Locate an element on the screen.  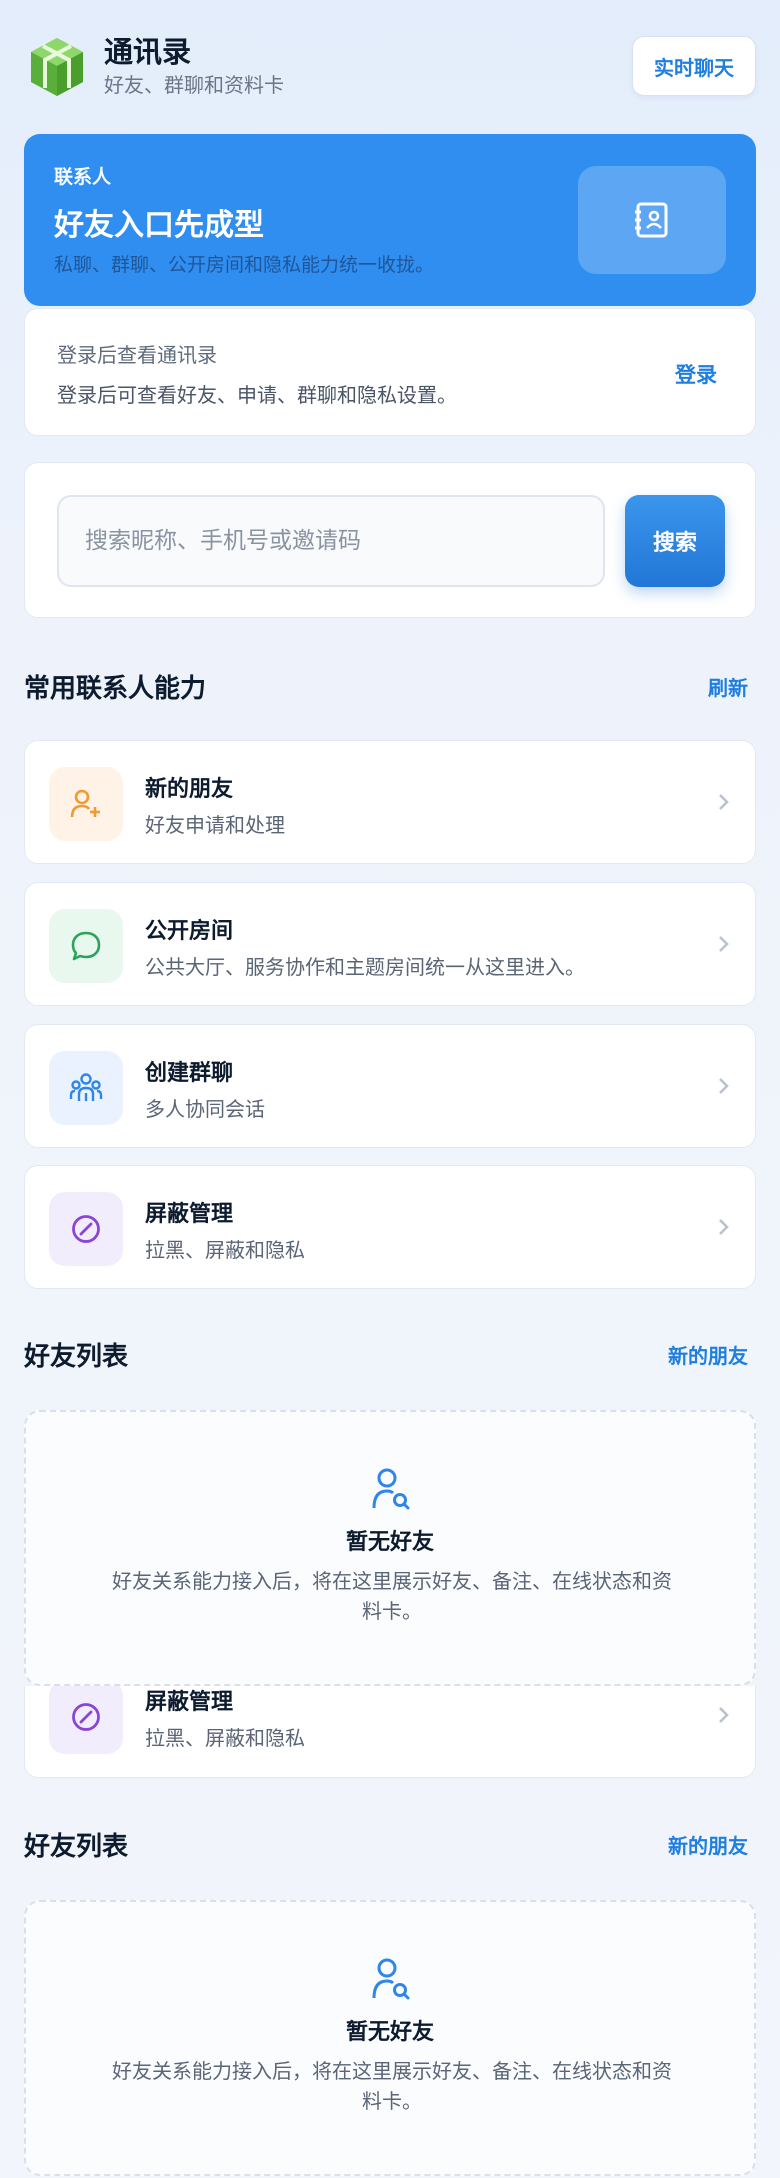
group-icon is located at coordinates (86, 1088).